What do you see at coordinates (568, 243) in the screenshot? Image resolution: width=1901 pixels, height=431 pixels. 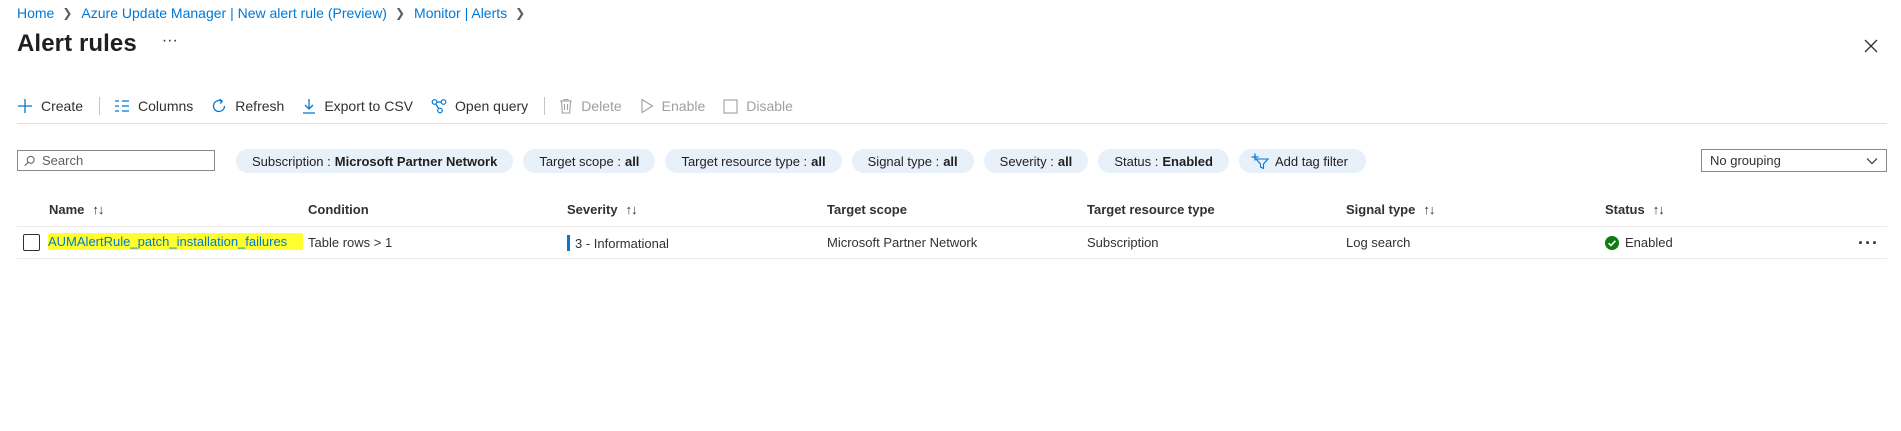 I see `severity-indicator` at bounding box center [568, 243].